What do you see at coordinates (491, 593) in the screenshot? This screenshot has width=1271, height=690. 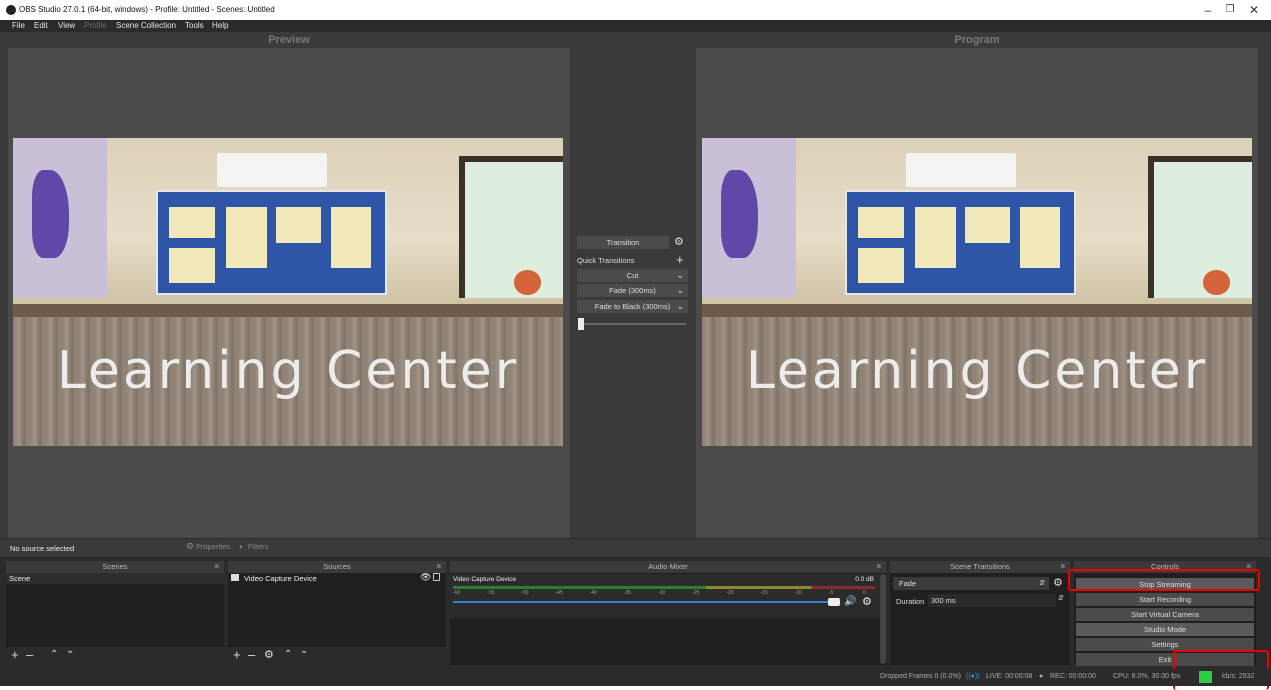 I see `volume-scale-tick: -55` at bounding box center [491, 593].